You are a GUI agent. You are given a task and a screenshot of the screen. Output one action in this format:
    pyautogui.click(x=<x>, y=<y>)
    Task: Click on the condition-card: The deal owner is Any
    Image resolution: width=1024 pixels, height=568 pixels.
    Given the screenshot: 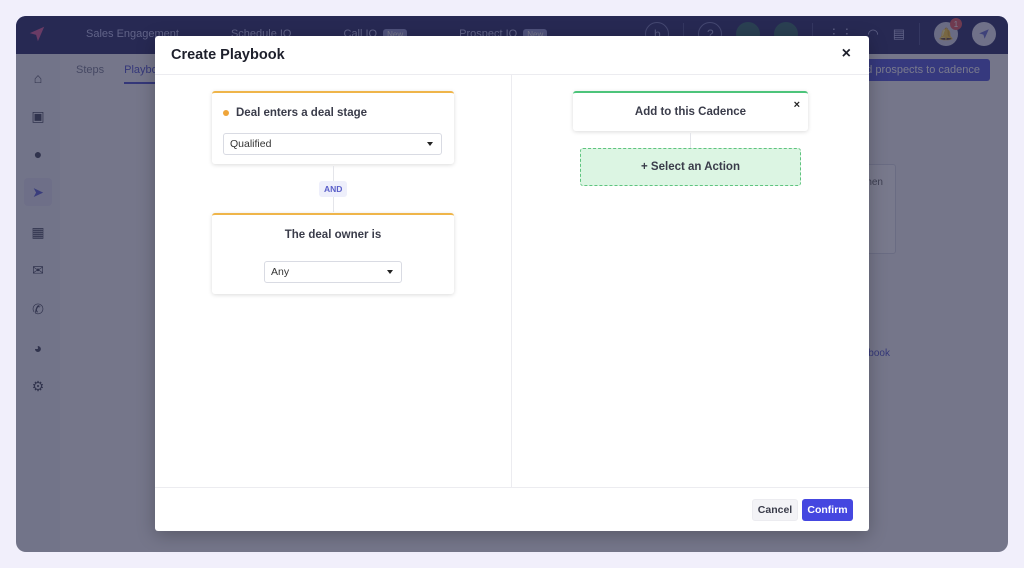 What is the action you would take?
    pyautogui.click(x=333, y=253)
    